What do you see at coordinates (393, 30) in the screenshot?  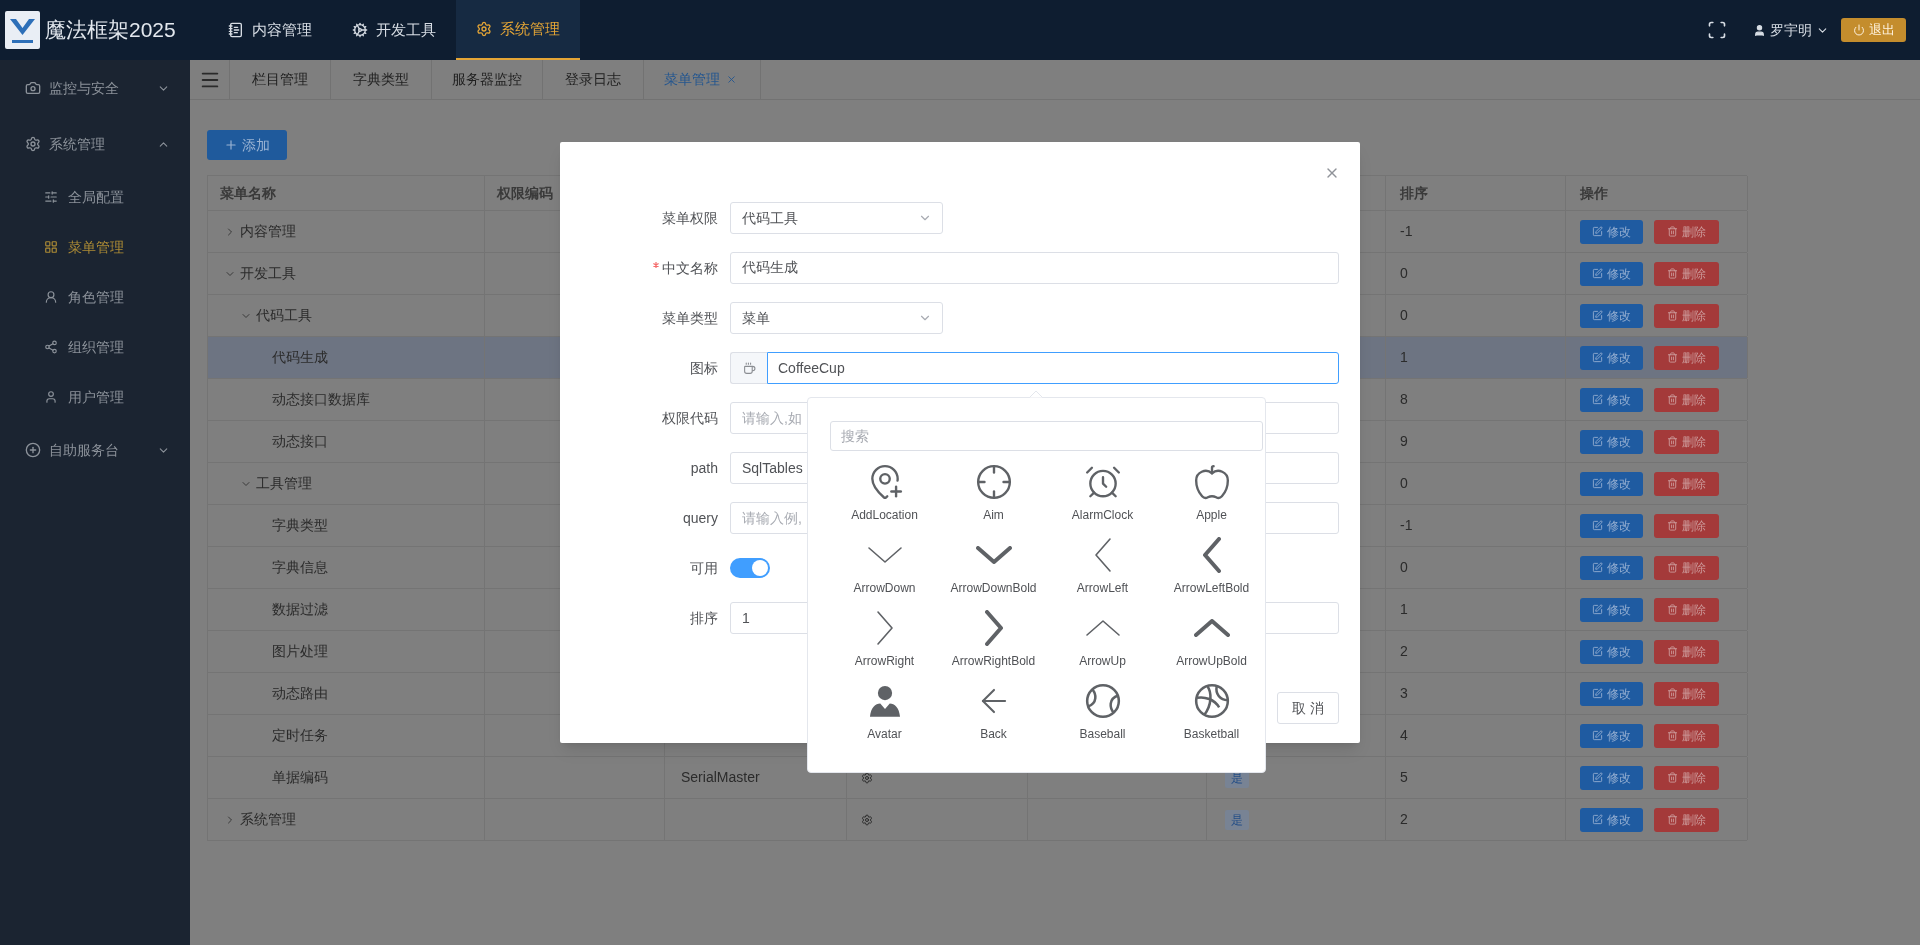 I see `nav-tab: 开发工具` at bounding box center [393, 30].